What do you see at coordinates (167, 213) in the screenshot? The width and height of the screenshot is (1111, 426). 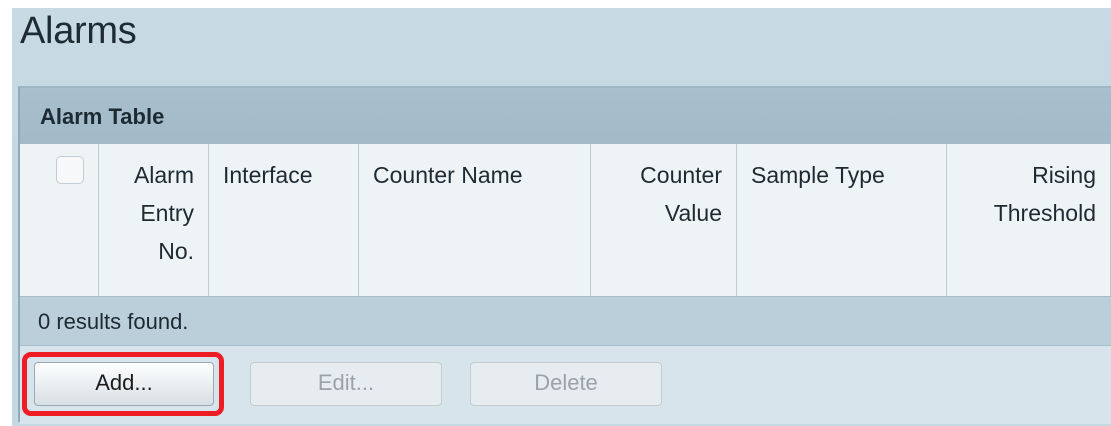 I see `column-header-alarm-entry-no-line2: Entry` at bounding box center [167, 213].